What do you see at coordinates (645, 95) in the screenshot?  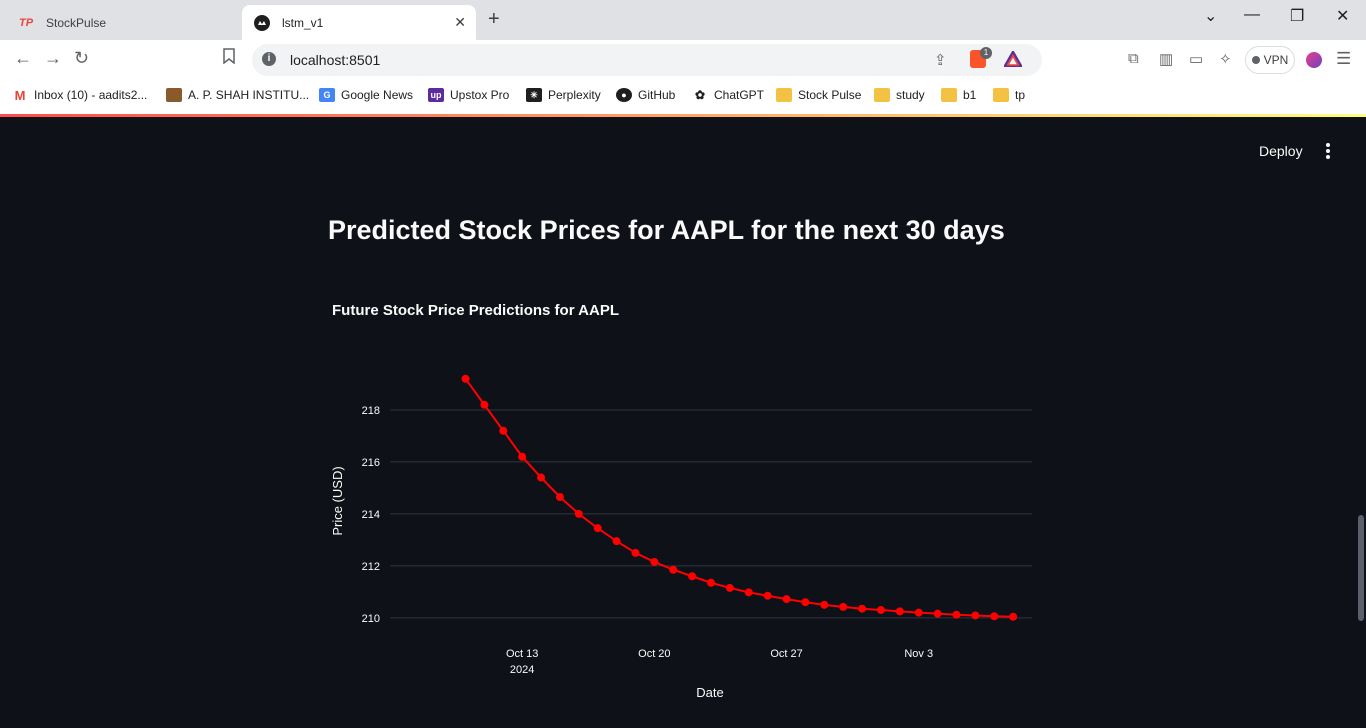 I see `bookmark-item: ● GitHub` at bounding box center [645, 95].